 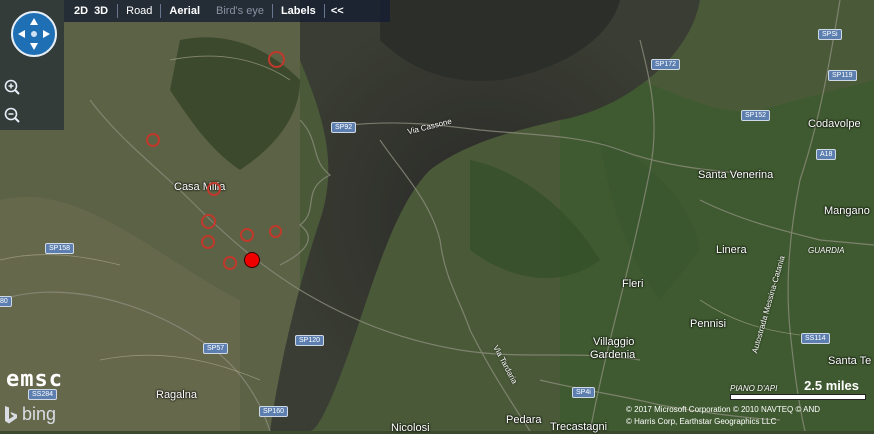 What do you see at coordinates (701, 421) in the screenshot?
I see `copyright-line: © Harris Corp, Earthstar Geographics LLC` at bounding box center [701, 421].